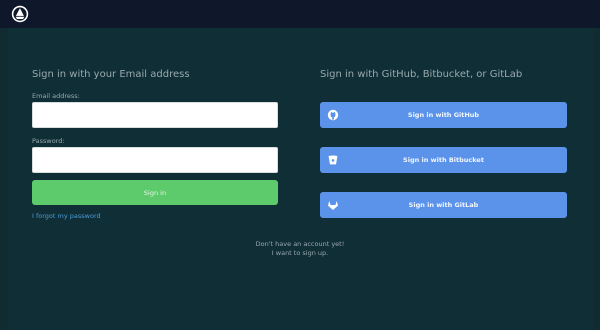  Describe the element at coordinates (155, 115) in the screenshot. I see `email-field` at that location.